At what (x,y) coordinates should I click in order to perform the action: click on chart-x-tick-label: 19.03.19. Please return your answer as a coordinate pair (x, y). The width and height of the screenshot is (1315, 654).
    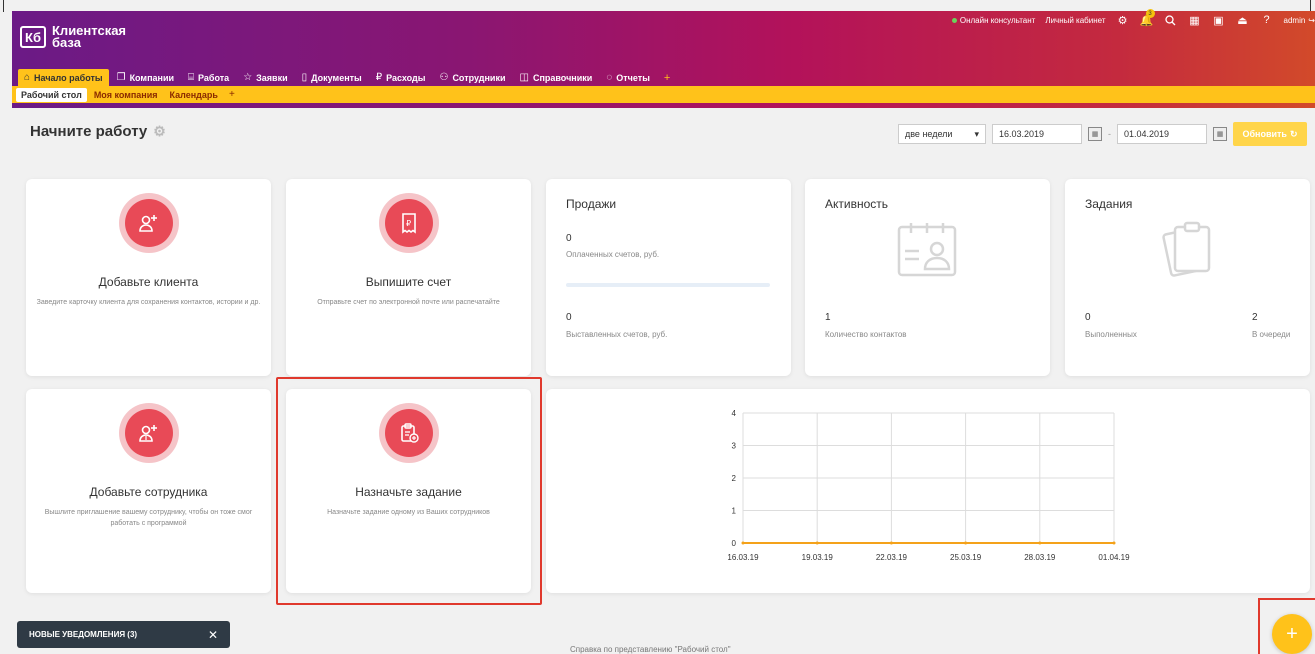
    Looking at the image, I should click on (818, 557).